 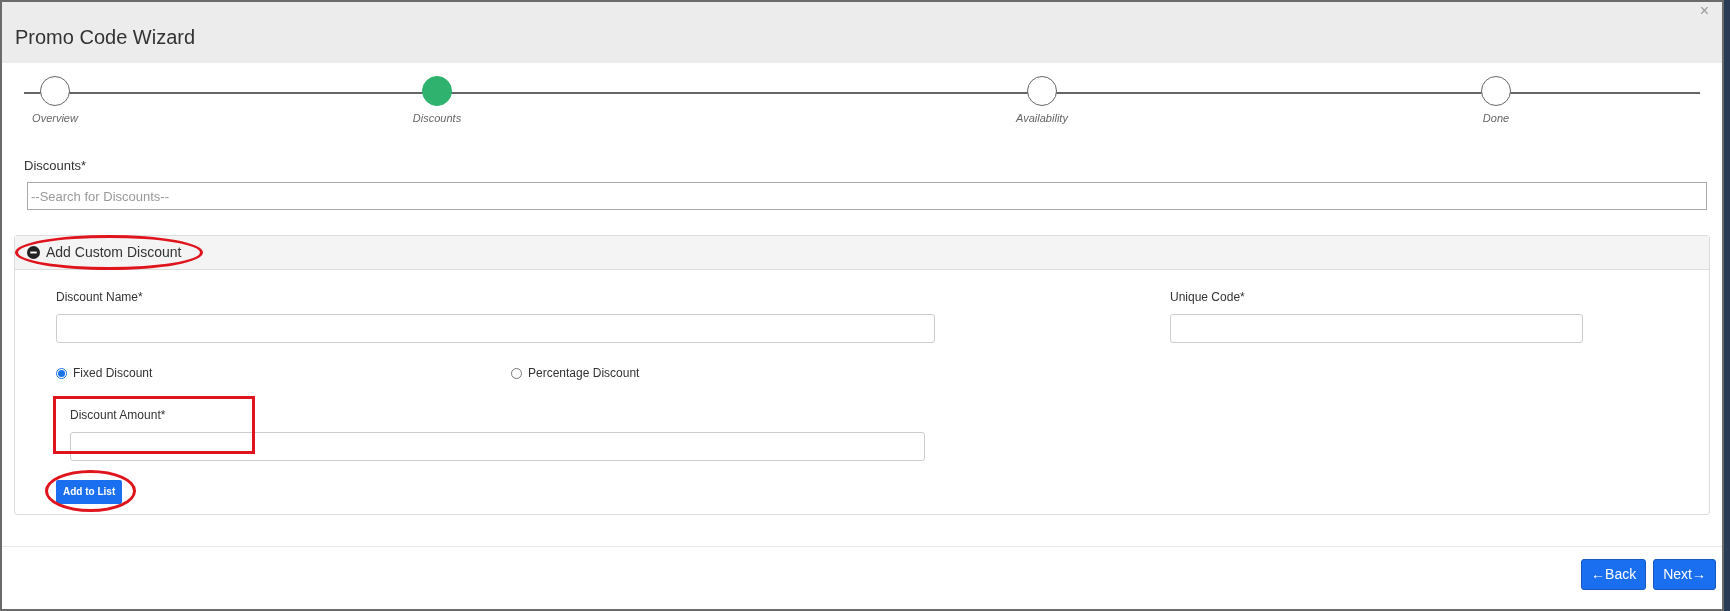 What do you see at coordinates (104, 252) in the screenshot?
I see `collapse-button: Add Custom Discount` at bounding box center [104, 252].